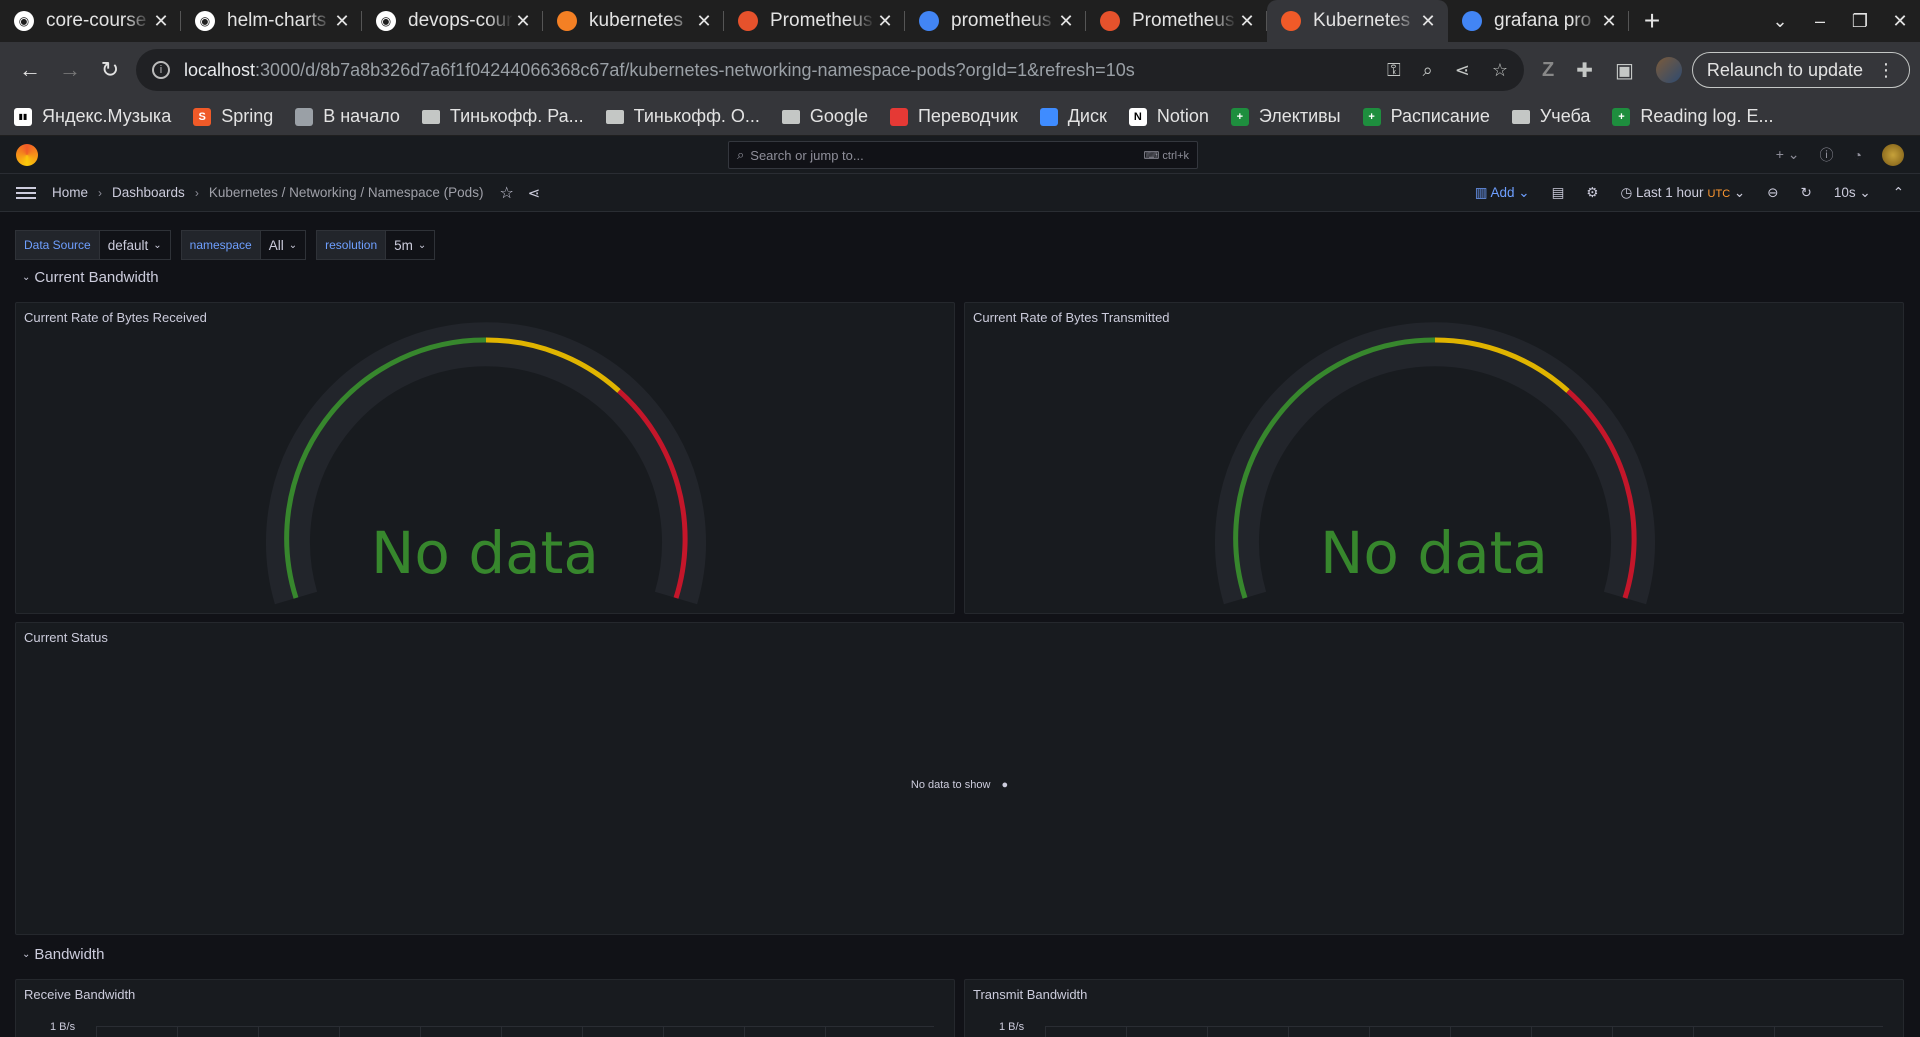  Describe the element at coordinates (1827, 155) in the screenshot. I see `help-icon: ⓘ` at that location.